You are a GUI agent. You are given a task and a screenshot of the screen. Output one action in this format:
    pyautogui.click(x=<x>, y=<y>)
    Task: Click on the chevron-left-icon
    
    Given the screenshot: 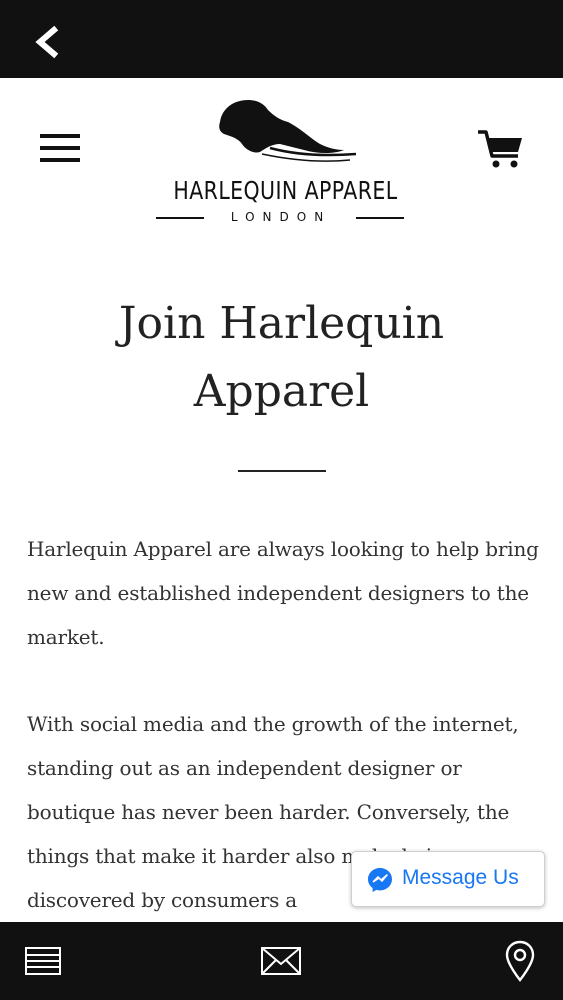 What is the action you would take?
    pyautogui.click(x=47, y=42)
    